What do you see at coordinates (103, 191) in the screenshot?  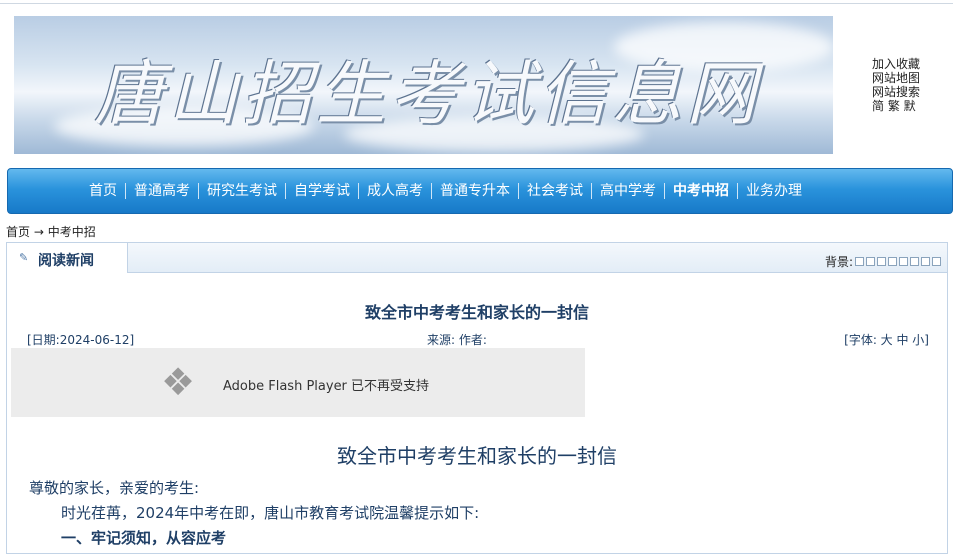 I see `nav-item-home: 首页` at bounding box center [103, 191].